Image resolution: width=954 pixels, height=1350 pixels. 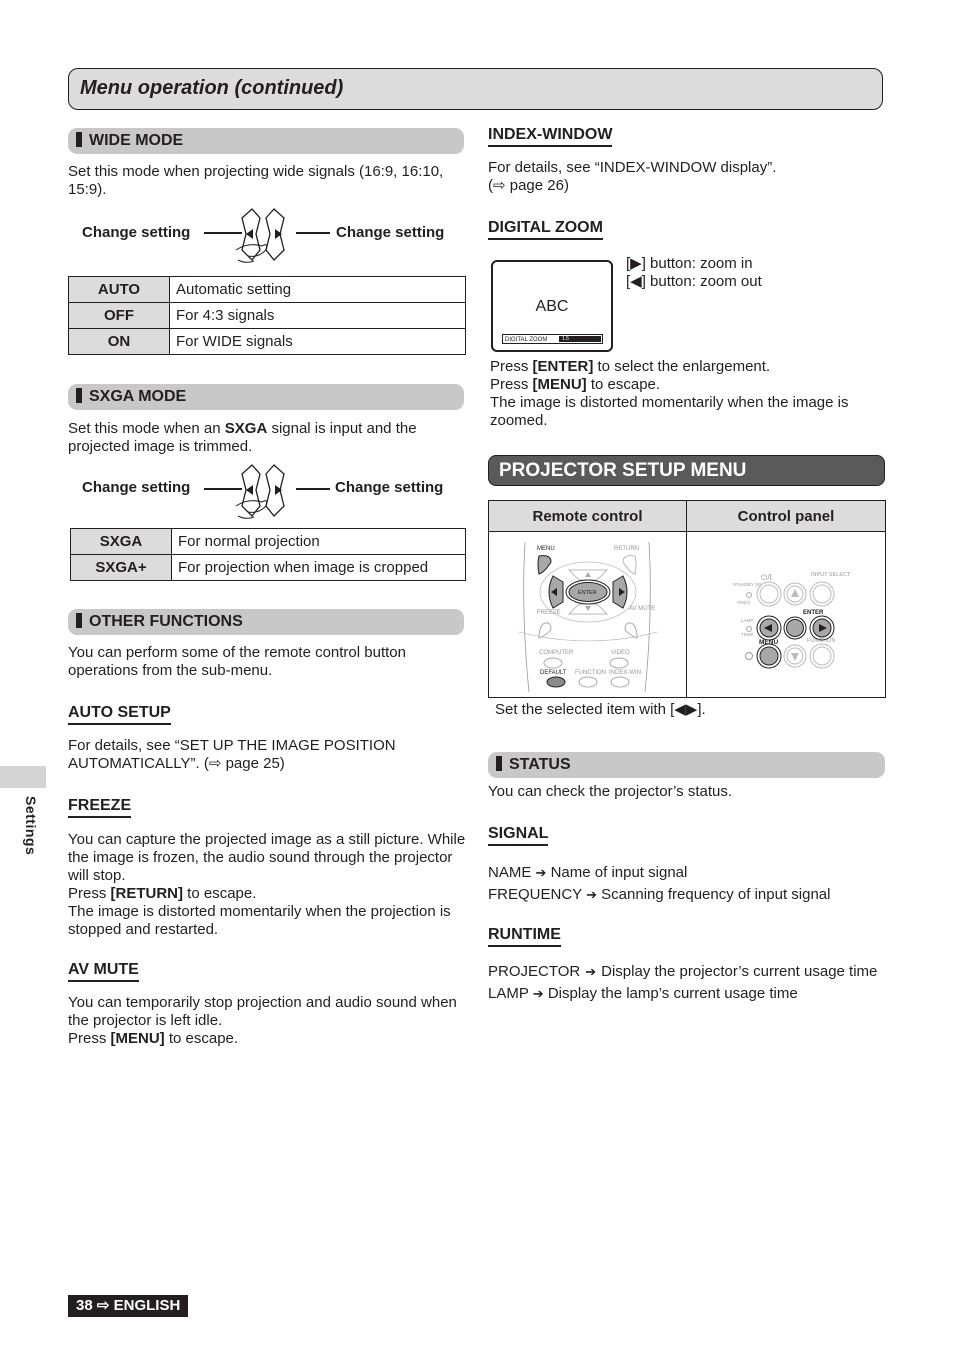 What do you see at coordinates (686, 470) in the screenshot?
I see `projector-setup-menu-heading: PROJECTOR SETUP MENU` at bounding box center [686, 470].